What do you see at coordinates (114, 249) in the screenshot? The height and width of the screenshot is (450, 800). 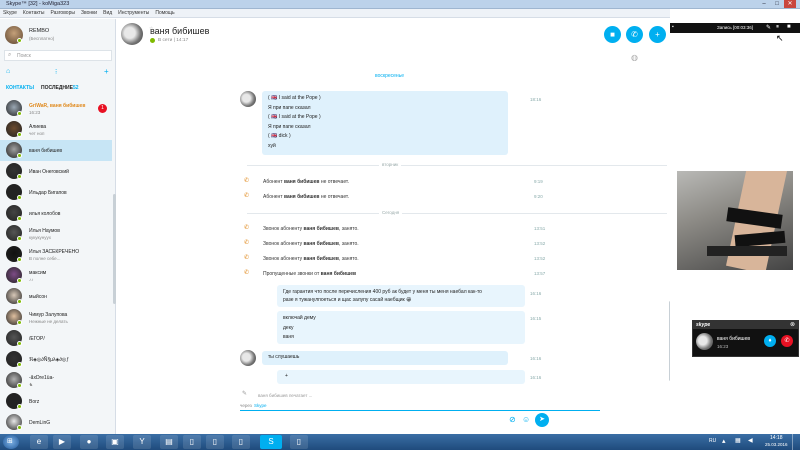 I see `sidebar-scrollbar` at bounding box center [114, 249].